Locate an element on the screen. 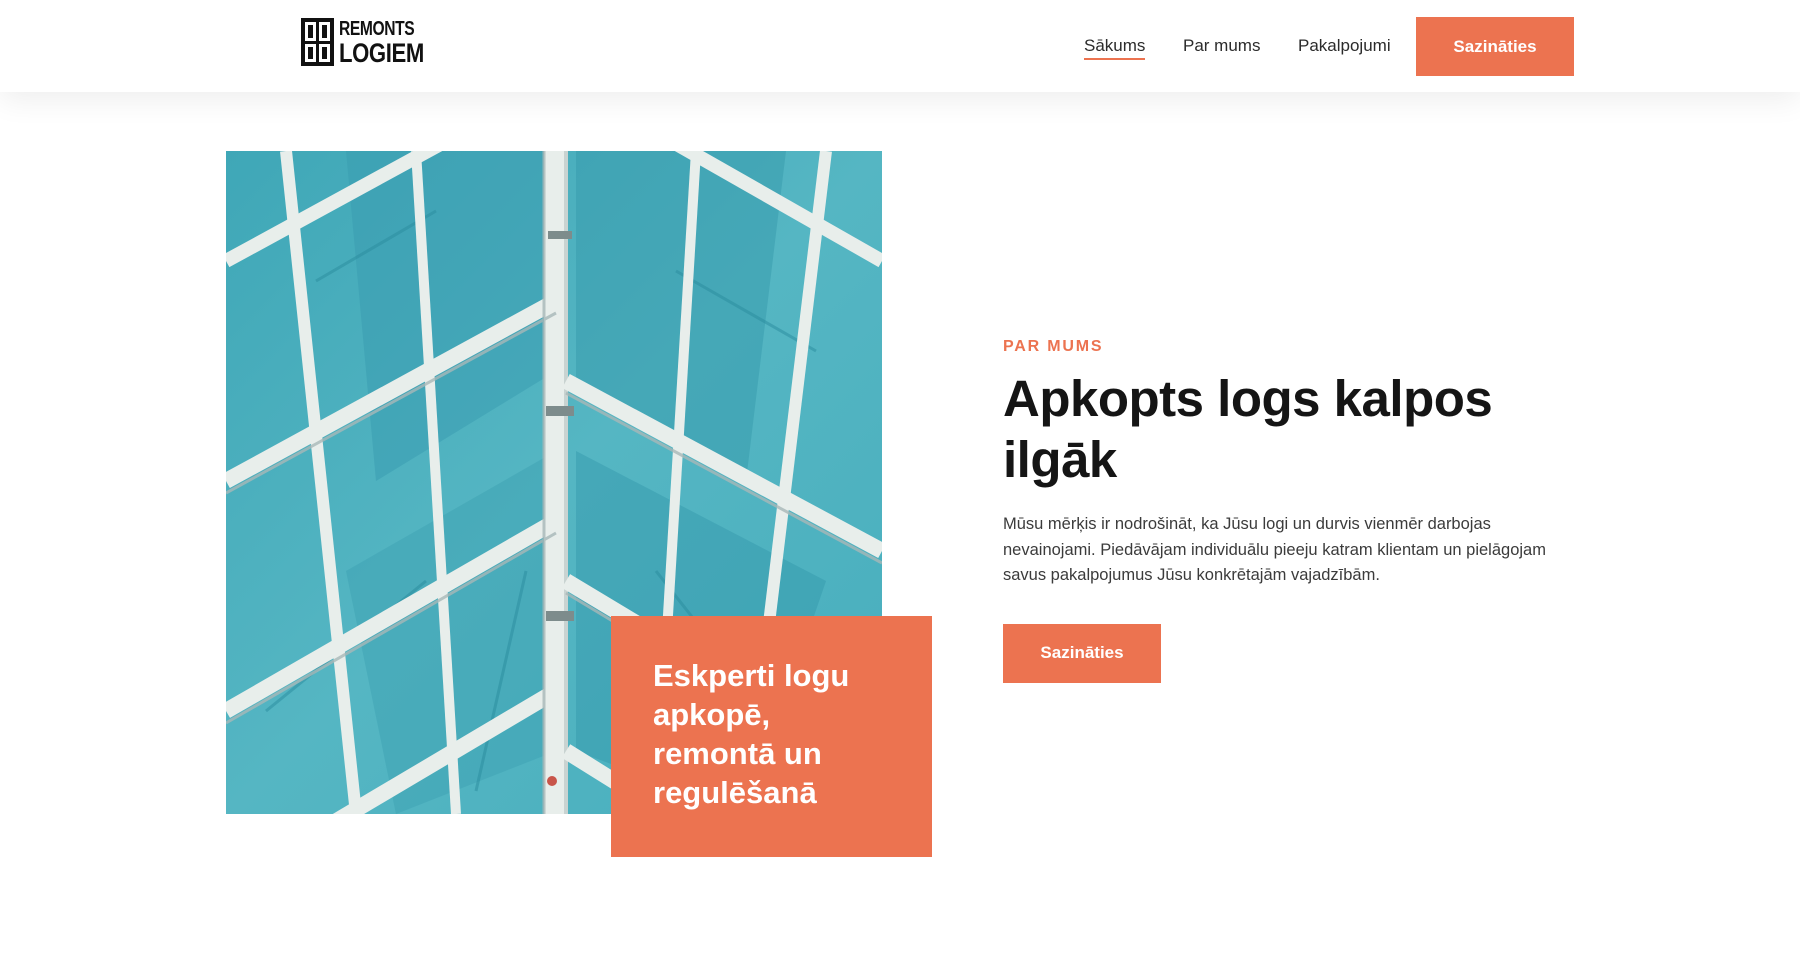  nav-item-sakums: Sākums is located at coordinates (1115, 48).